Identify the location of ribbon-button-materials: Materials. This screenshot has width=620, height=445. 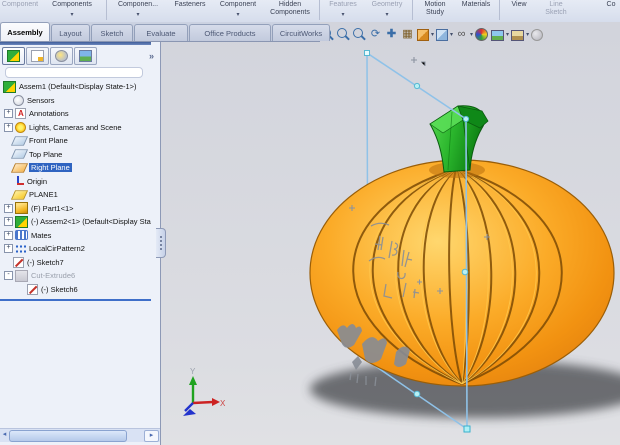
(476, 11).